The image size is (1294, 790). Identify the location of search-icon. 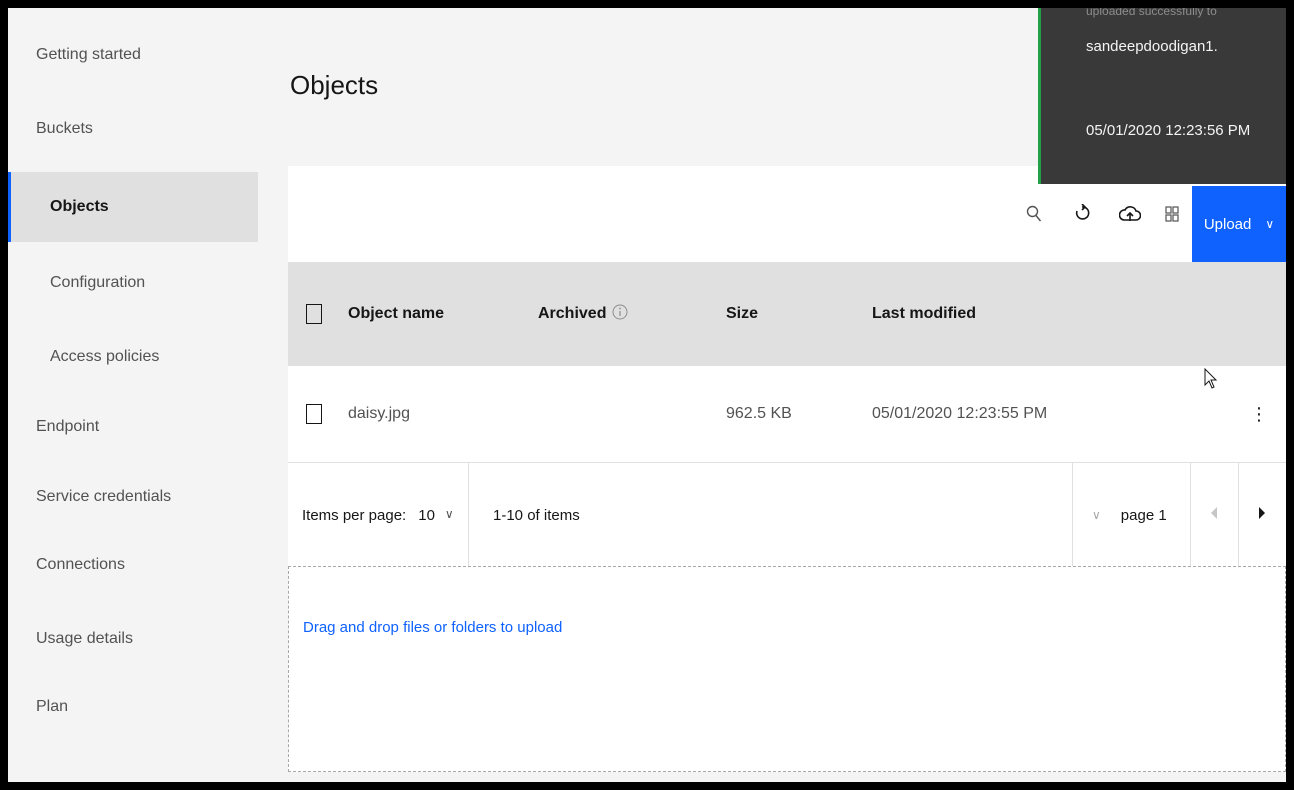
(1034, 214).